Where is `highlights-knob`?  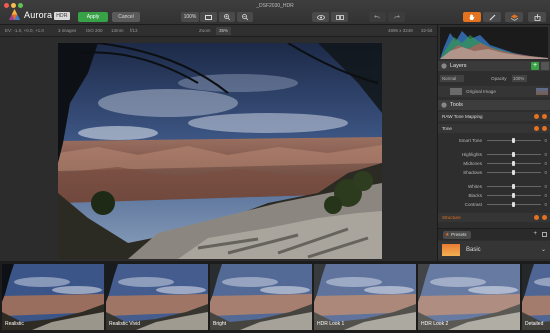
highlights-knob is located at coordinates (513, 154).